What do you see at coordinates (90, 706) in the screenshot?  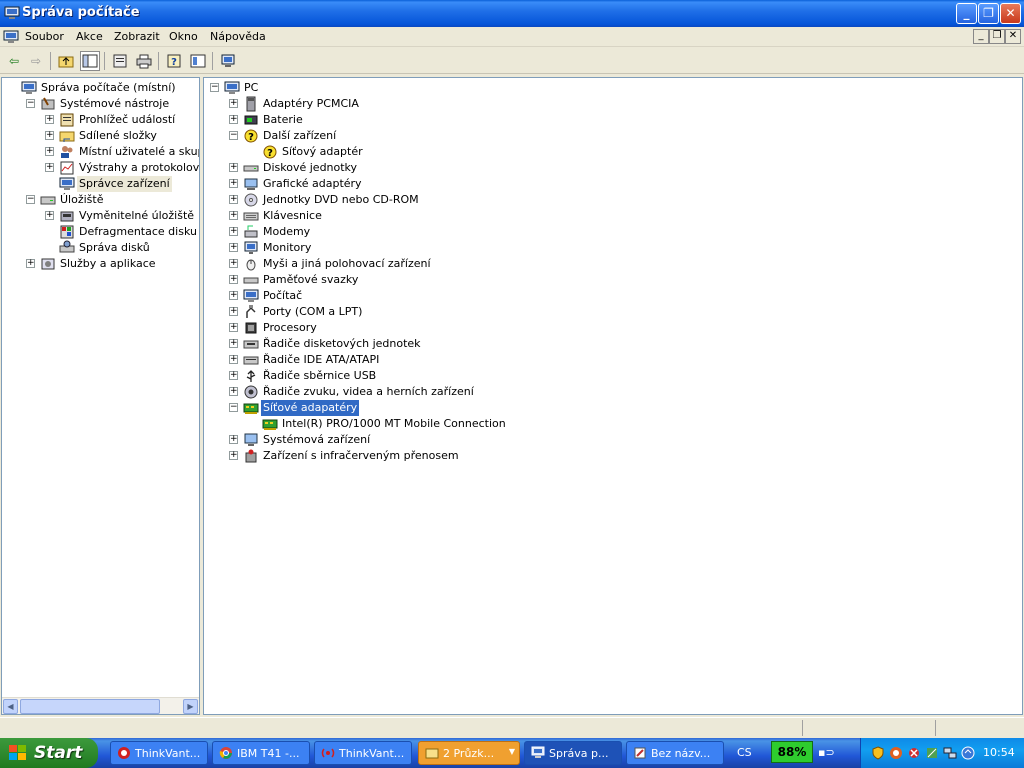 I see `scroll-thumb` at bounding box center [90, 706].